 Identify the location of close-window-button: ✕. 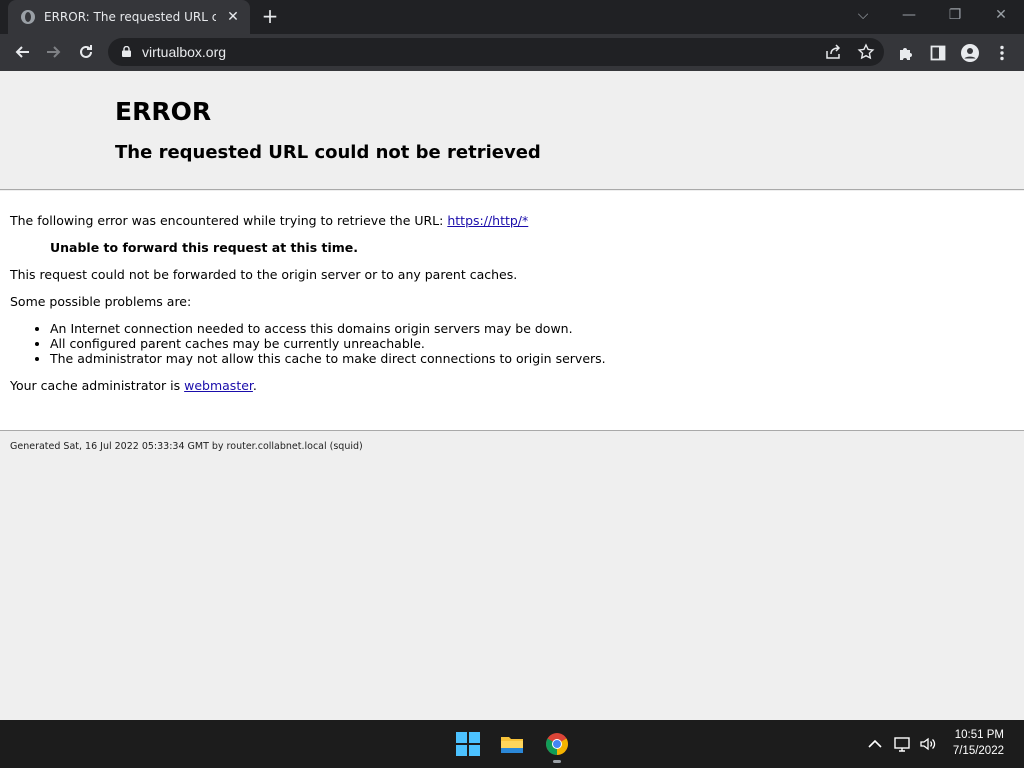
(1001, 15).